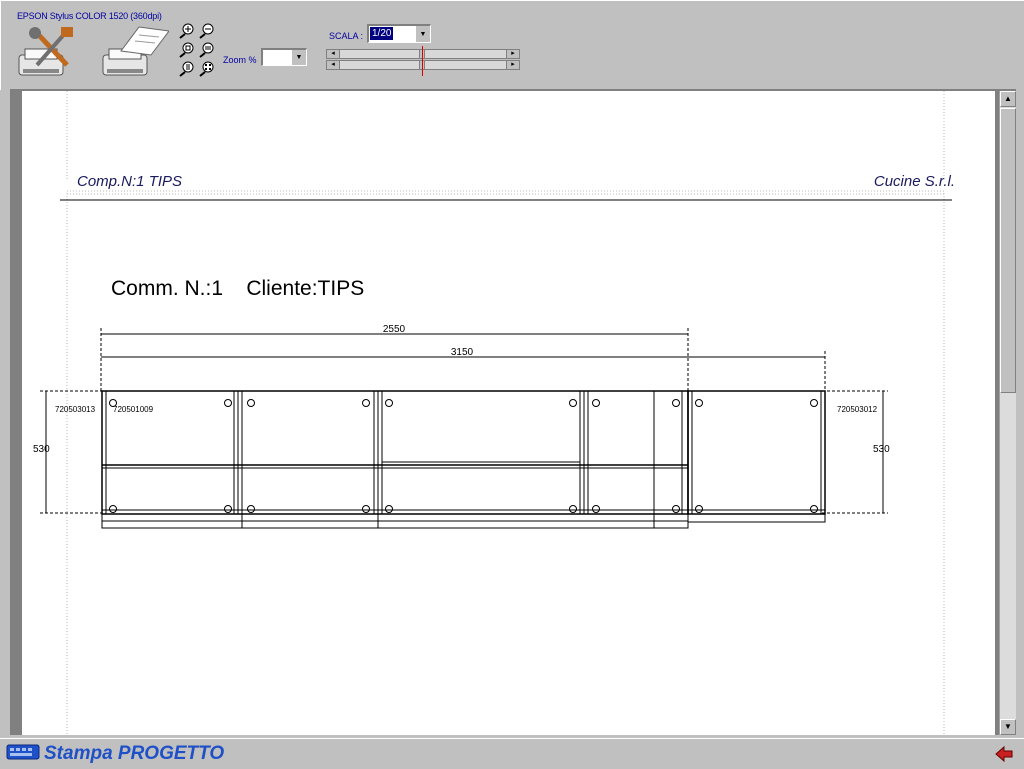  I want to click on scala-select: 1/20 ▼, so click(399, 33).